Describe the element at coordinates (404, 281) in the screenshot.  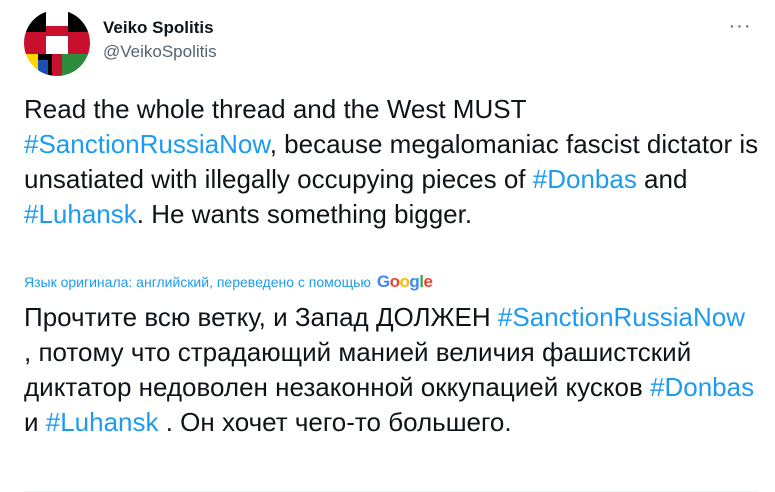
I see `google-logo: Google` at that location.